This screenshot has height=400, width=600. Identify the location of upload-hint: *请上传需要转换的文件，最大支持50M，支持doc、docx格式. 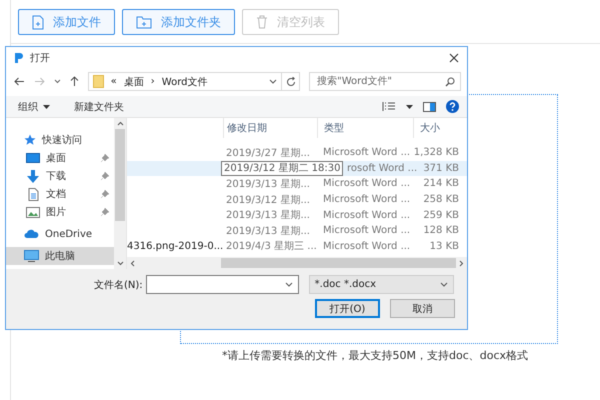
(376, 355).